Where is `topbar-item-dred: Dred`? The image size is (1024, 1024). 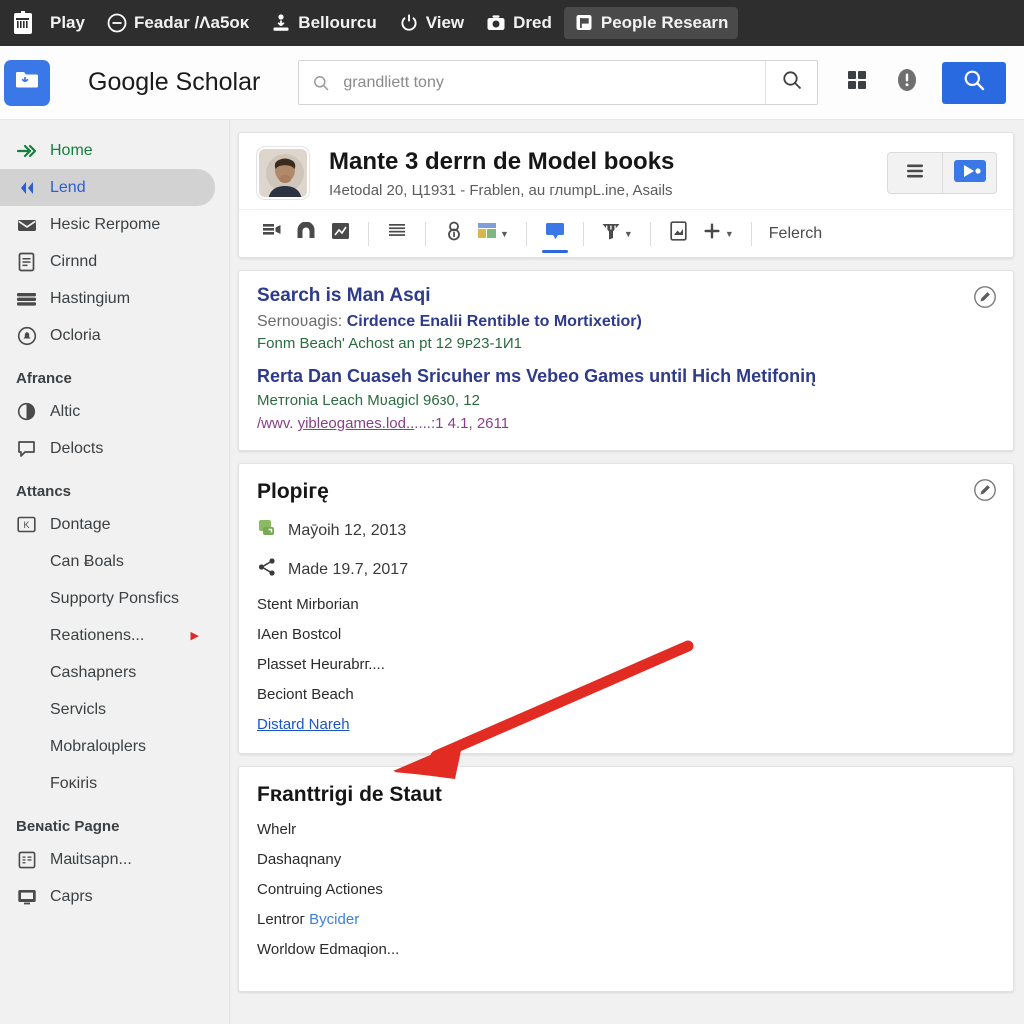
topbar-item-dred: Dred is located at coordinates (519, 23).